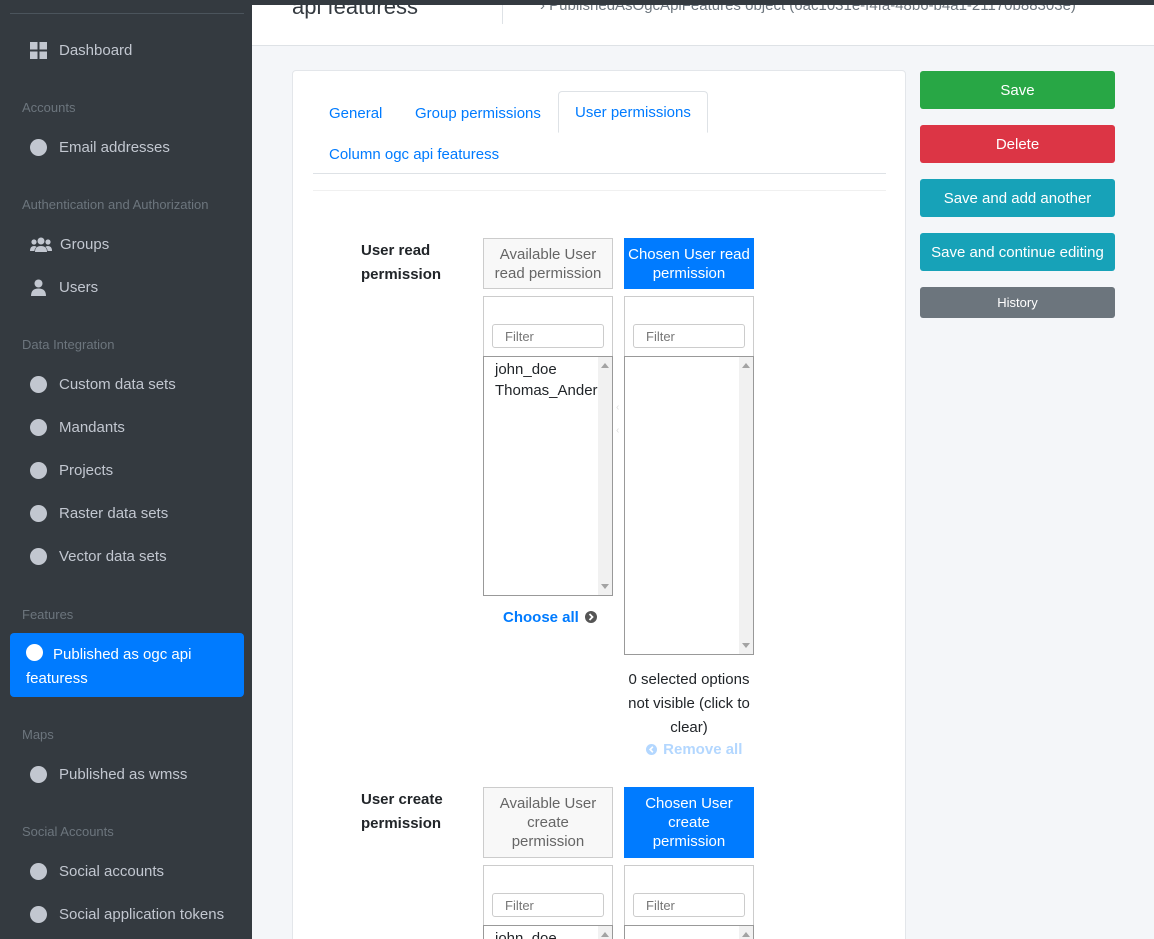  What do you see at coordinates (86, 470) in the screenshot?
I see `sidebar-item-label: Projects` at bounding box center [86, 470].